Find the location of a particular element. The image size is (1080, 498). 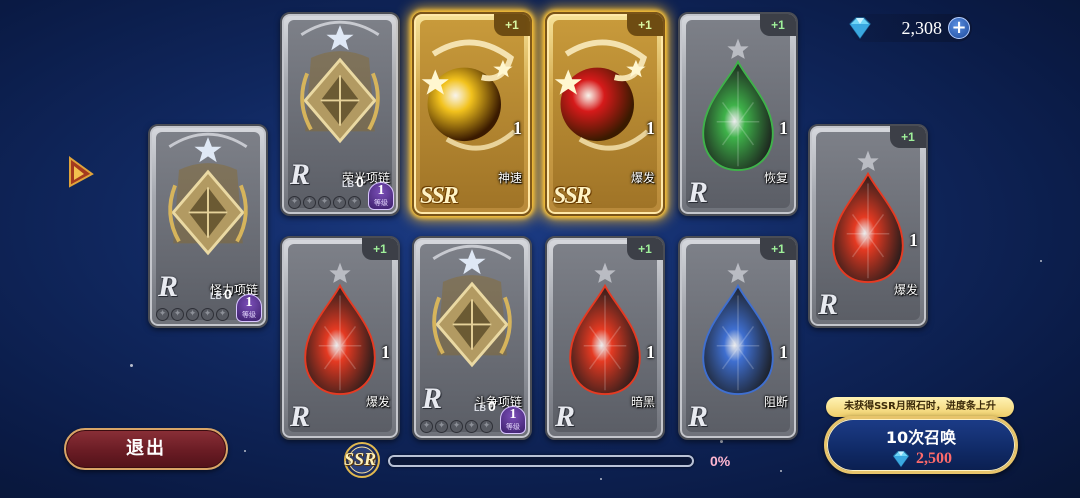

summon-hint: 未获得SSR月照石时，进度条上升 is located at coordinates (920, 407).